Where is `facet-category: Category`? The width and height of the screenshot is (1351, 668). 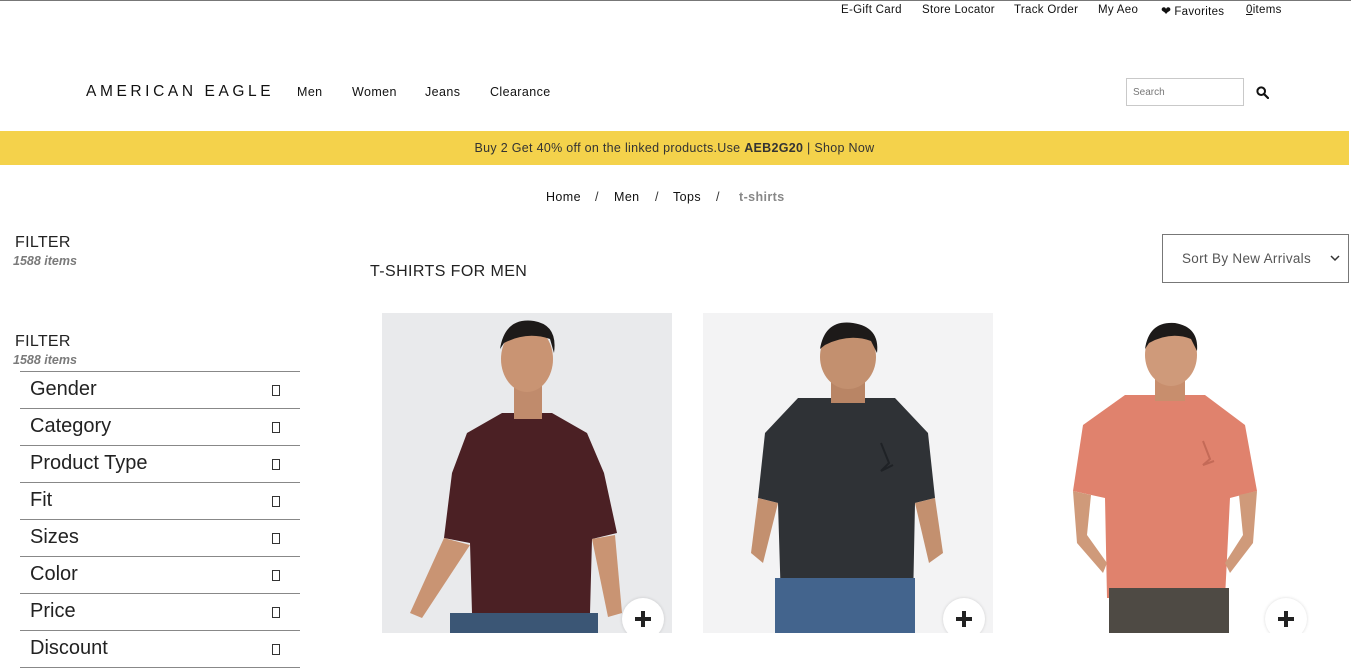
facet-category: Category is located at coordinates (160, 427).